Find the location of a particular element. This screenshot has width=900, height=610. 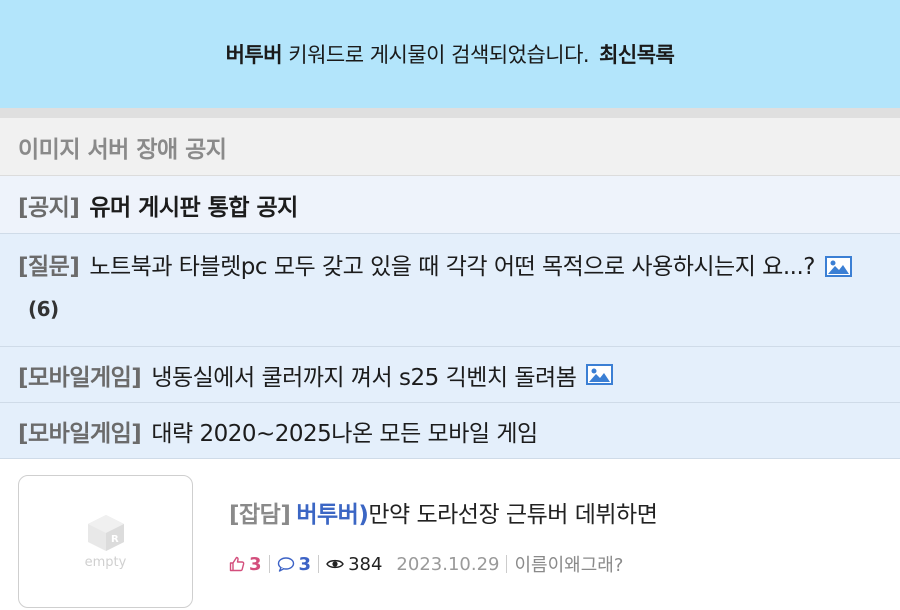

search-message: 키워드로 게시물이 검색되었습니다. is located at coordinates (439, 55).